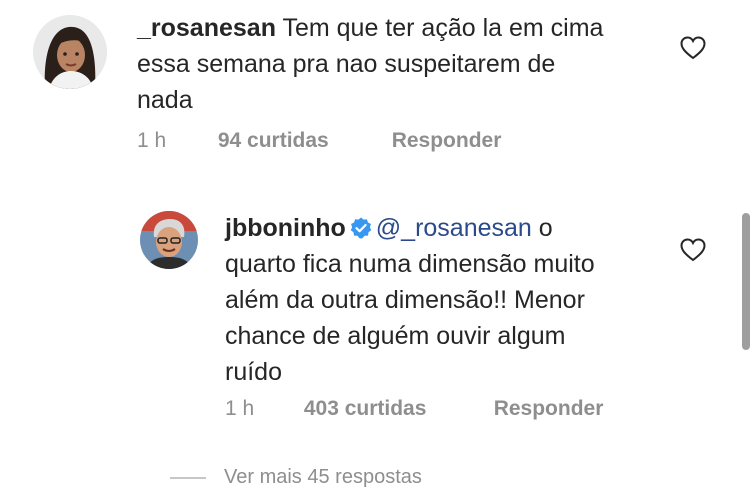 This screenshot has width=750, height=500. I want to click on view-more-replies-button: Ver mais 45 respostas, so click(296, 477).